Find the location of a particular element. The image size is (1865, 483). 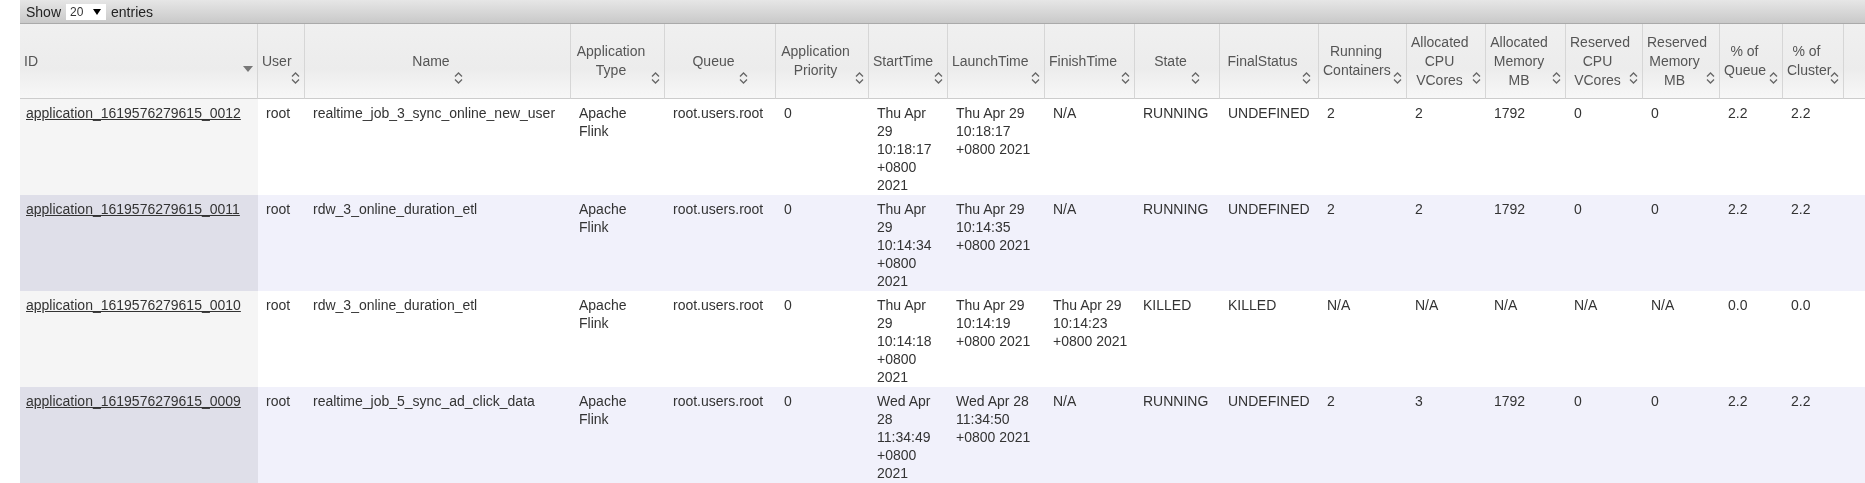

table-cell: Wed Apr 28 11:34:49 +0800 2021 is located at coordinates (904, 437).